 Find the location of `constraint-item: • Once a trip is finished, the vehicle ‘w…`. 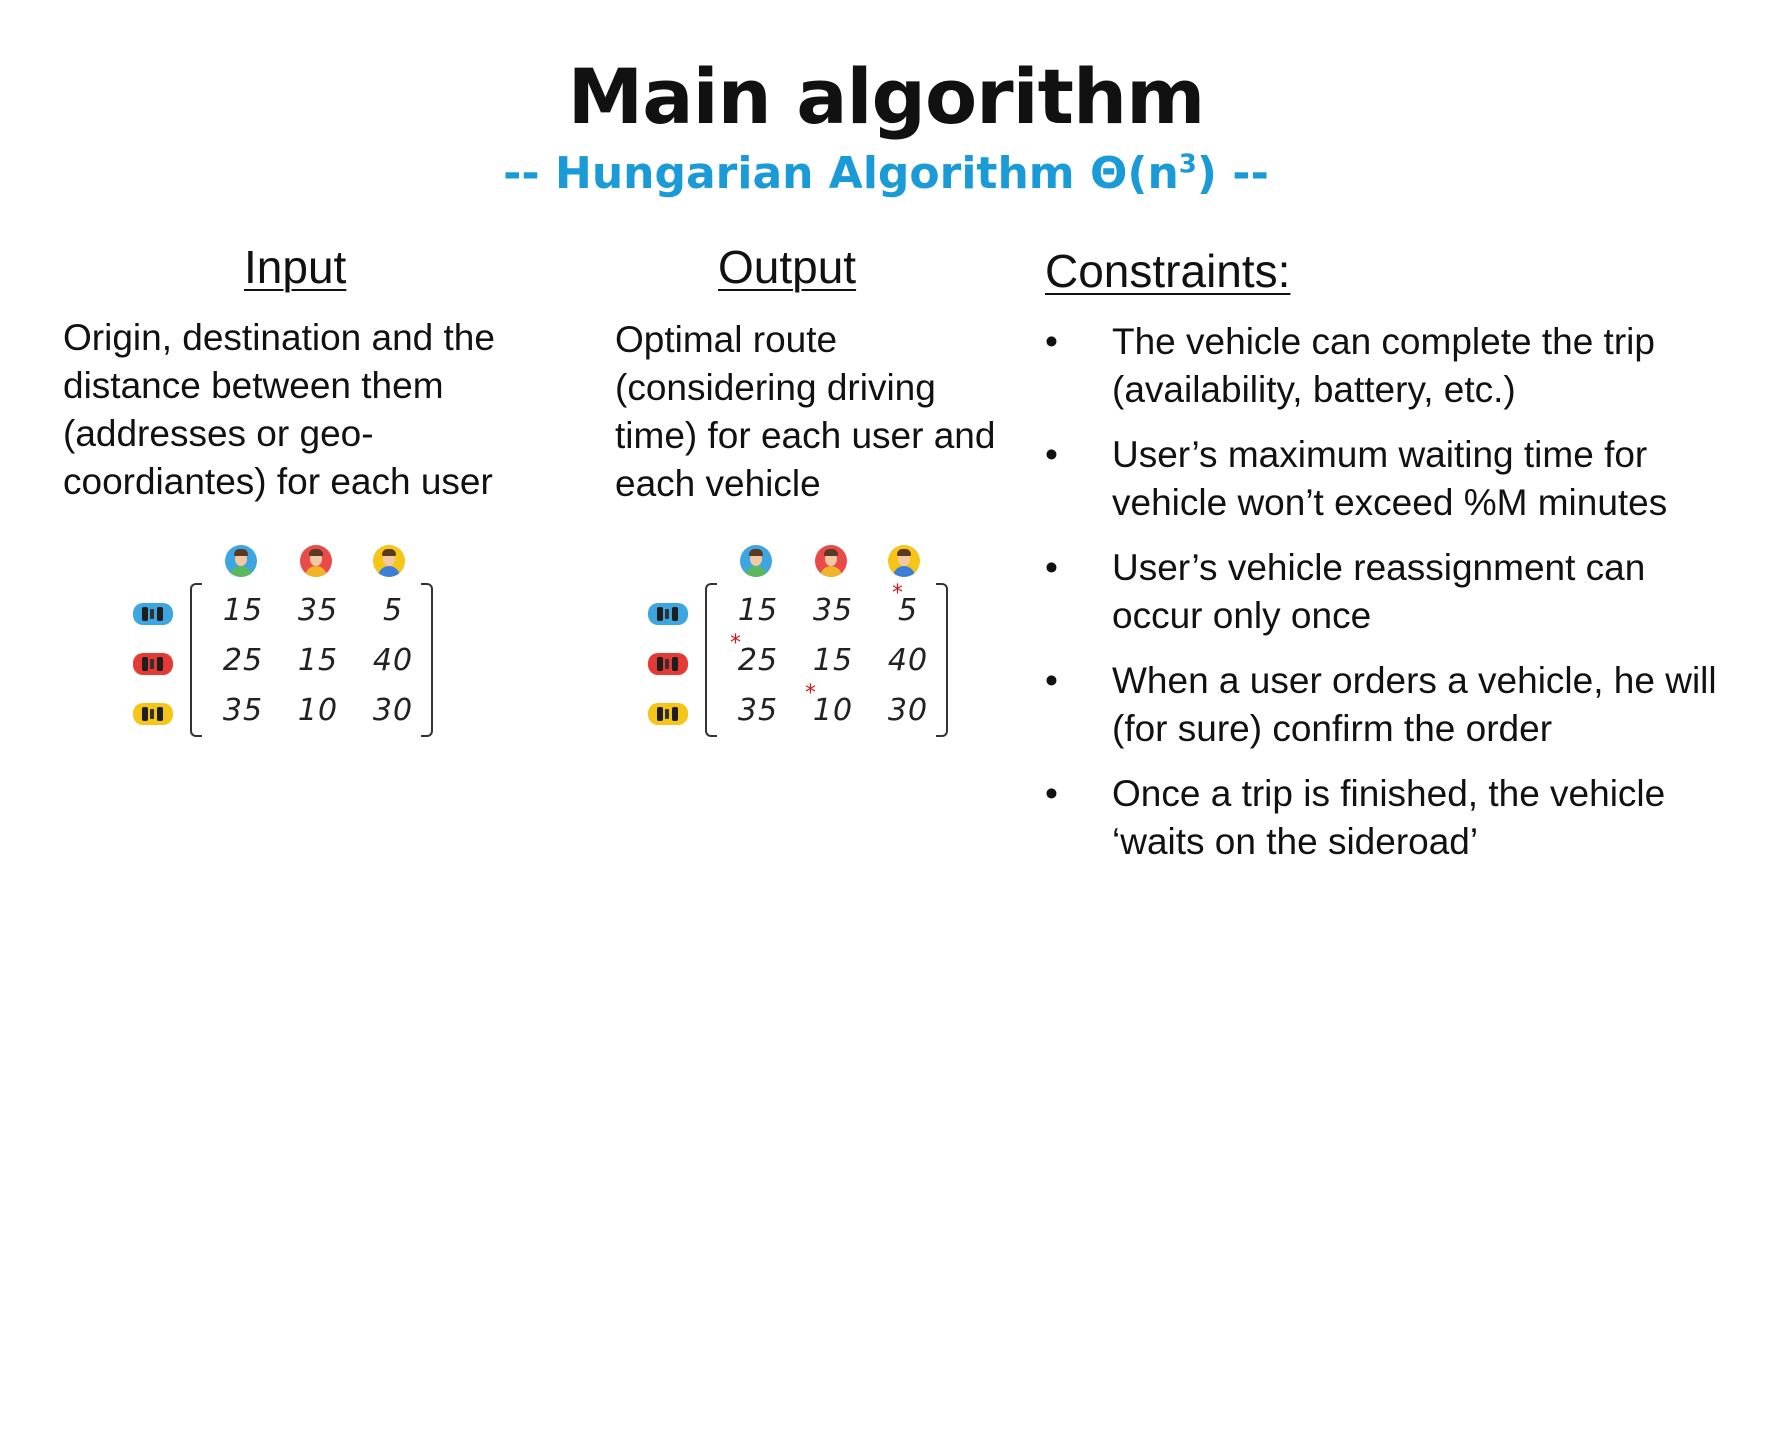

constraint-item: • Once a trip is finished, the vehicle ‘w… is located at coordinates (1395, 818).